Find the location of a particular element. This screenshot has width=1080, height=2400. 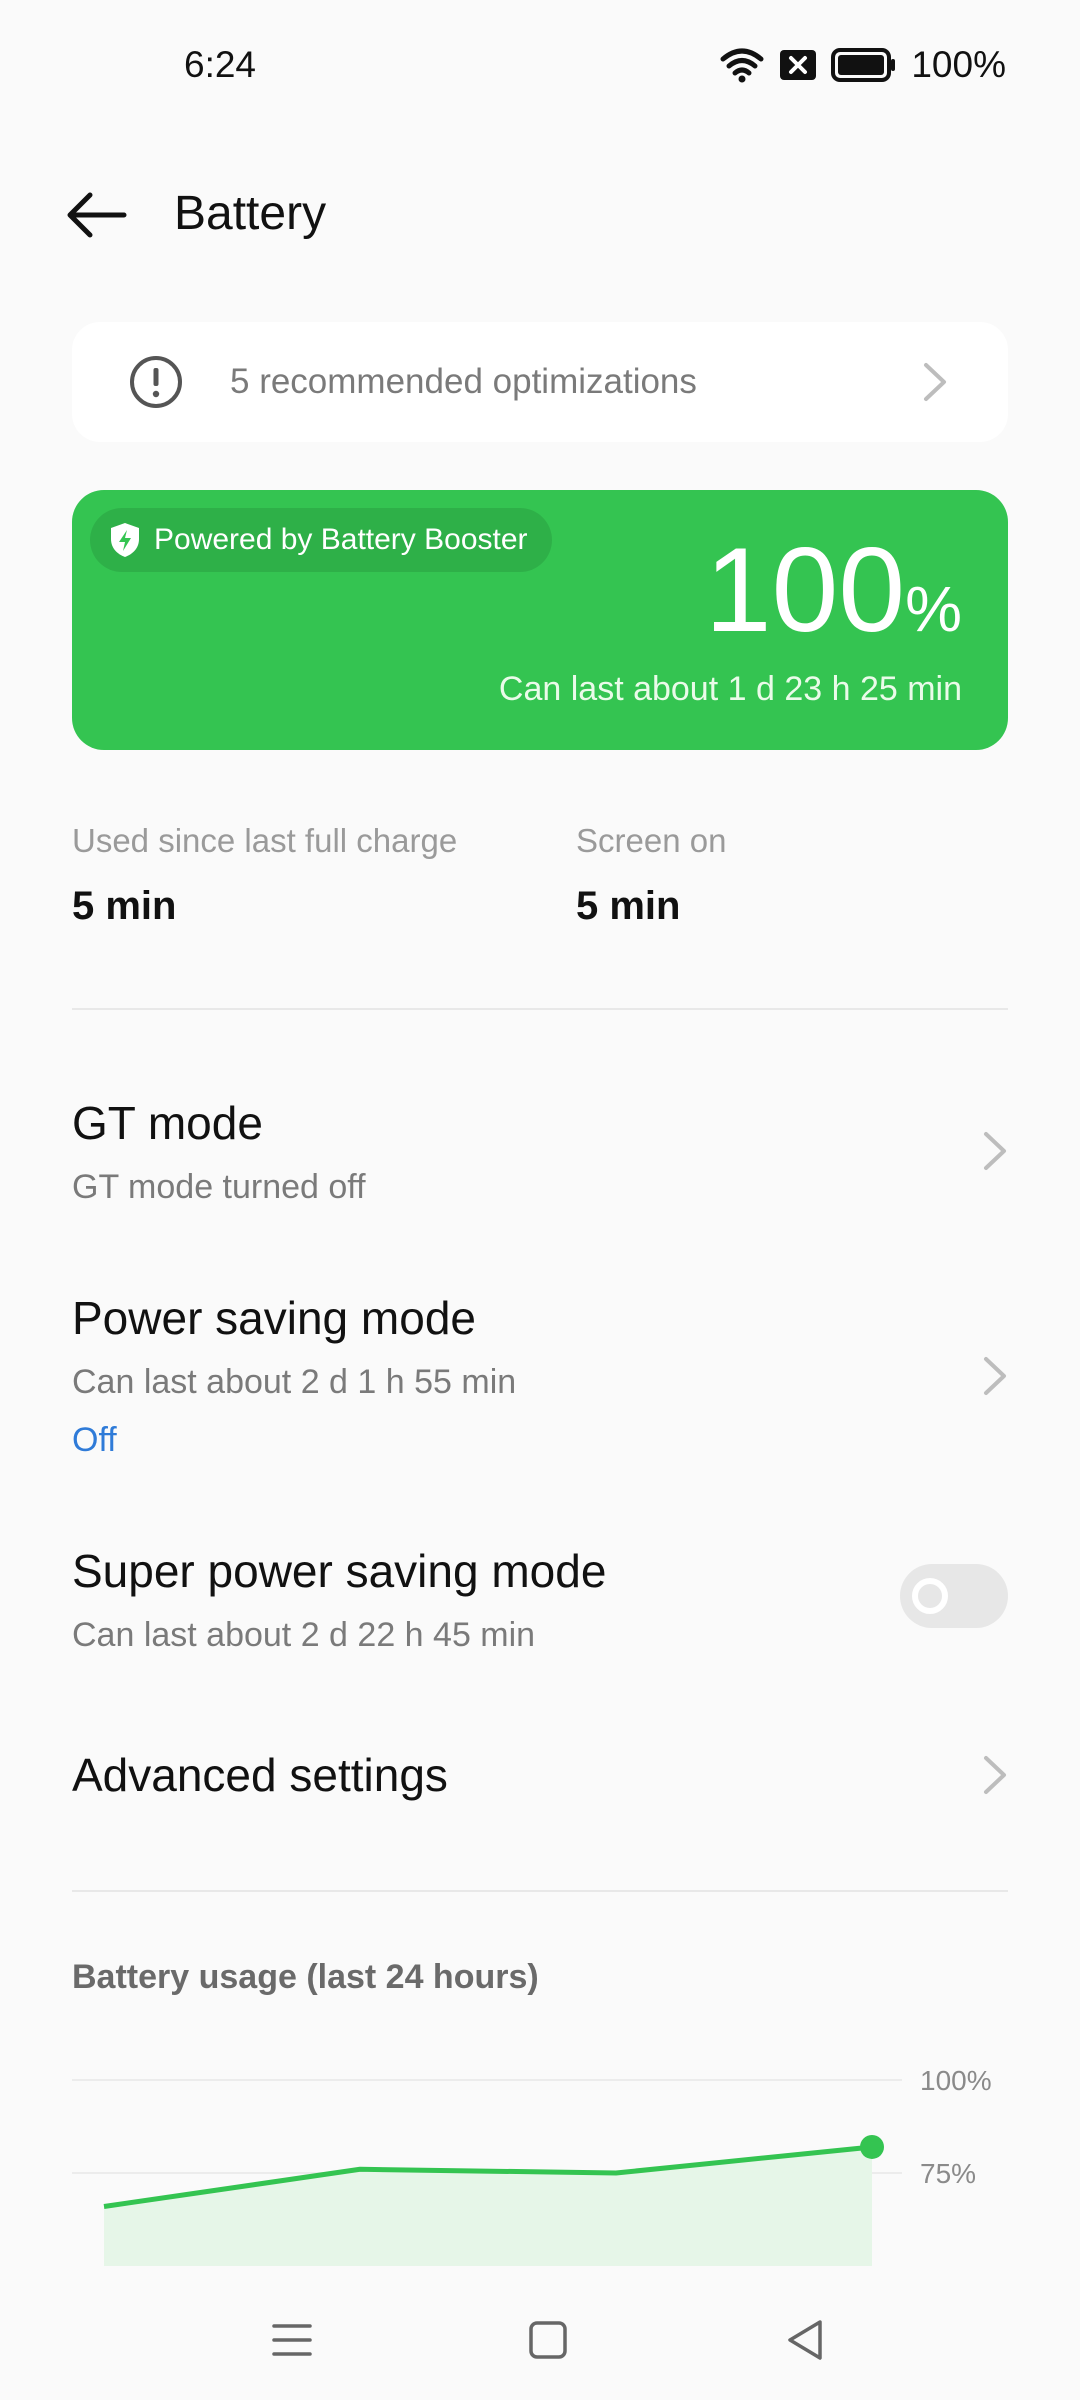

advanced-settings-row: Advanced settings is located at coordinates (540, 1795).